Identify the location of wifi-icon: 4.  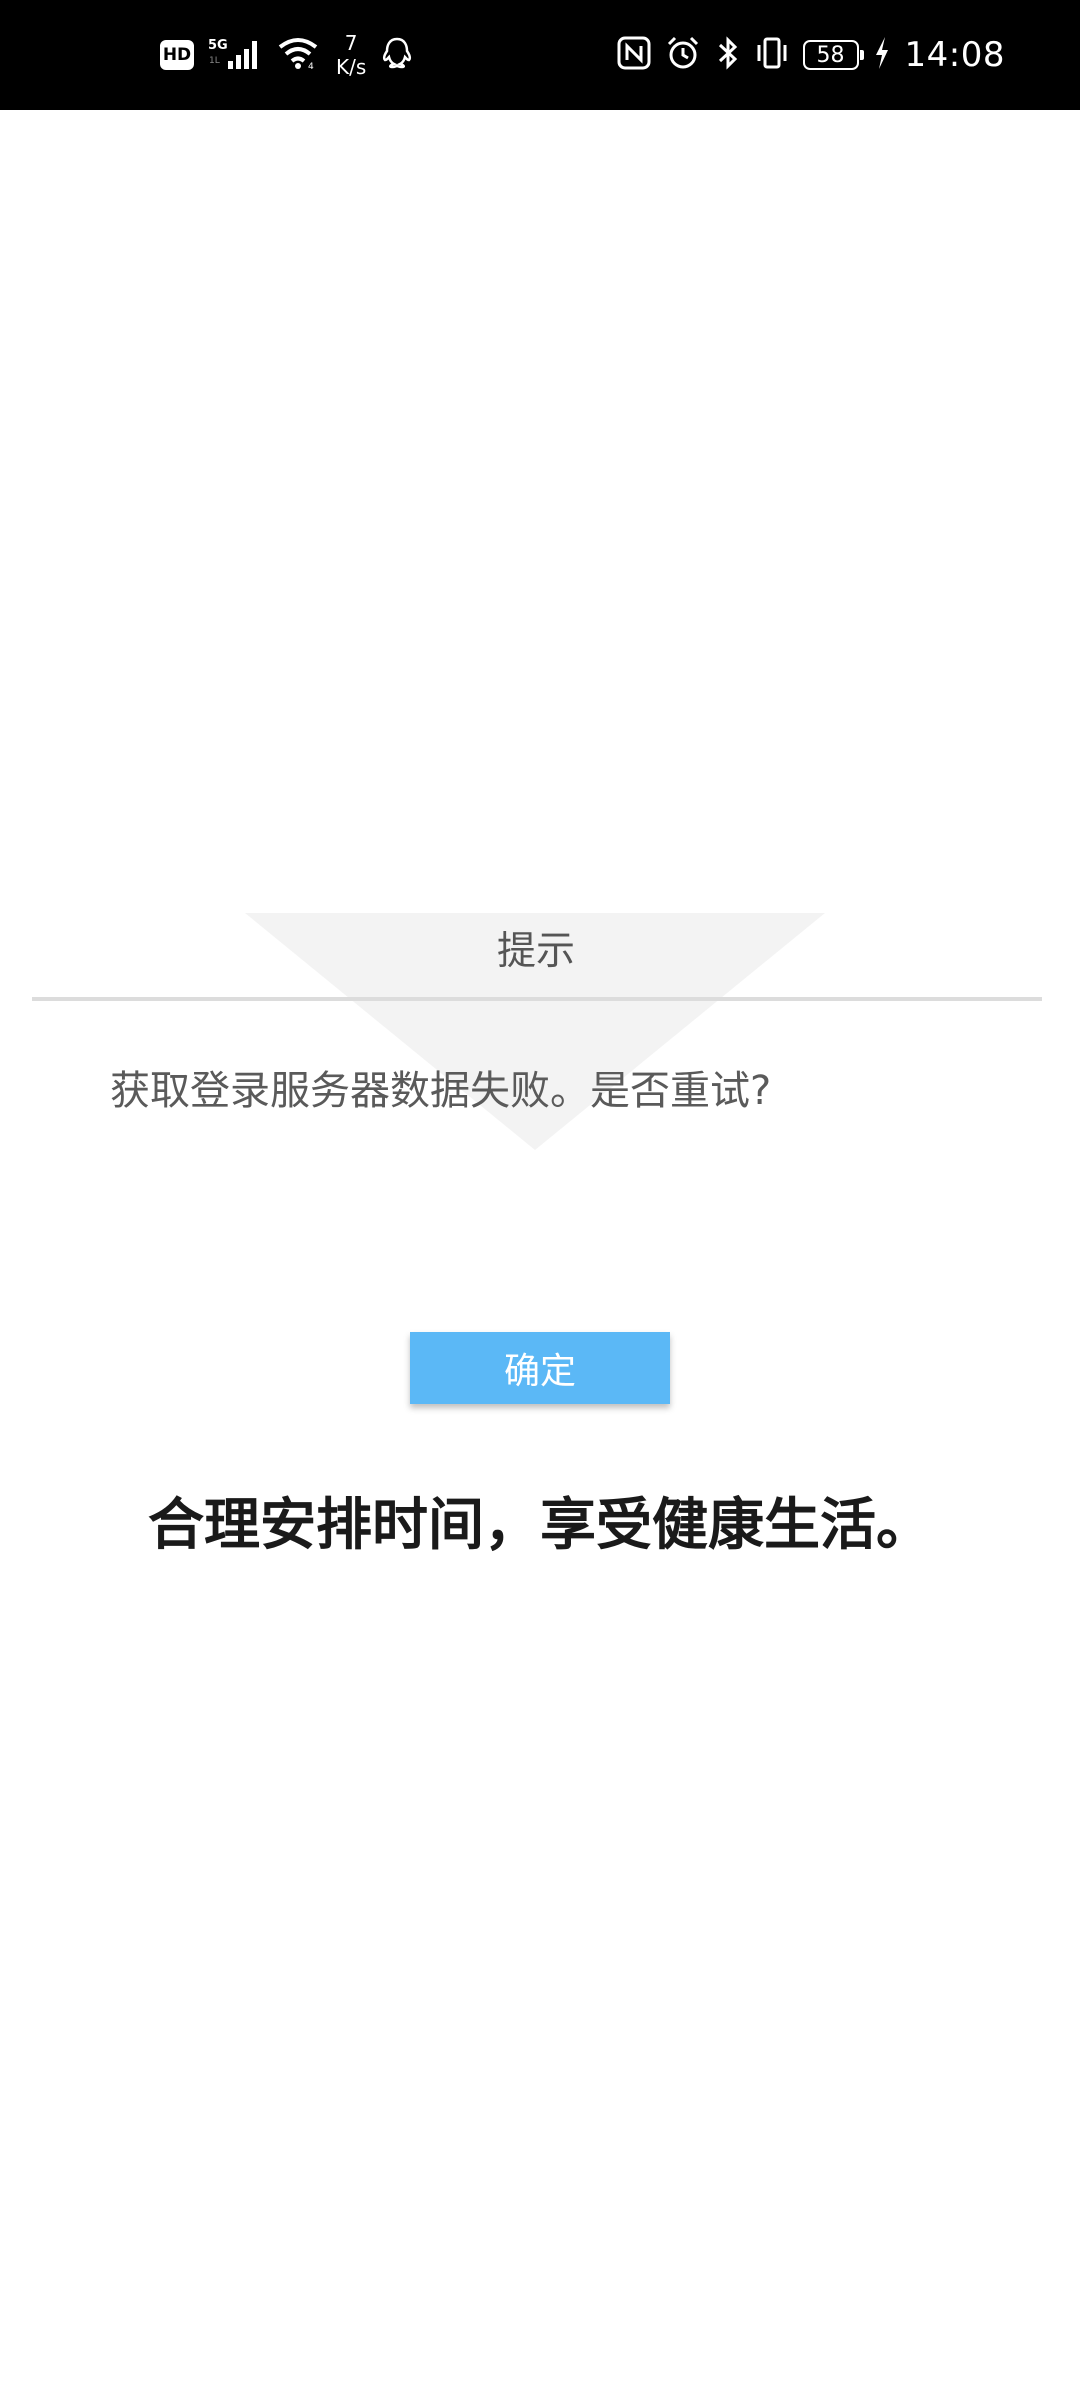
(300, 55).